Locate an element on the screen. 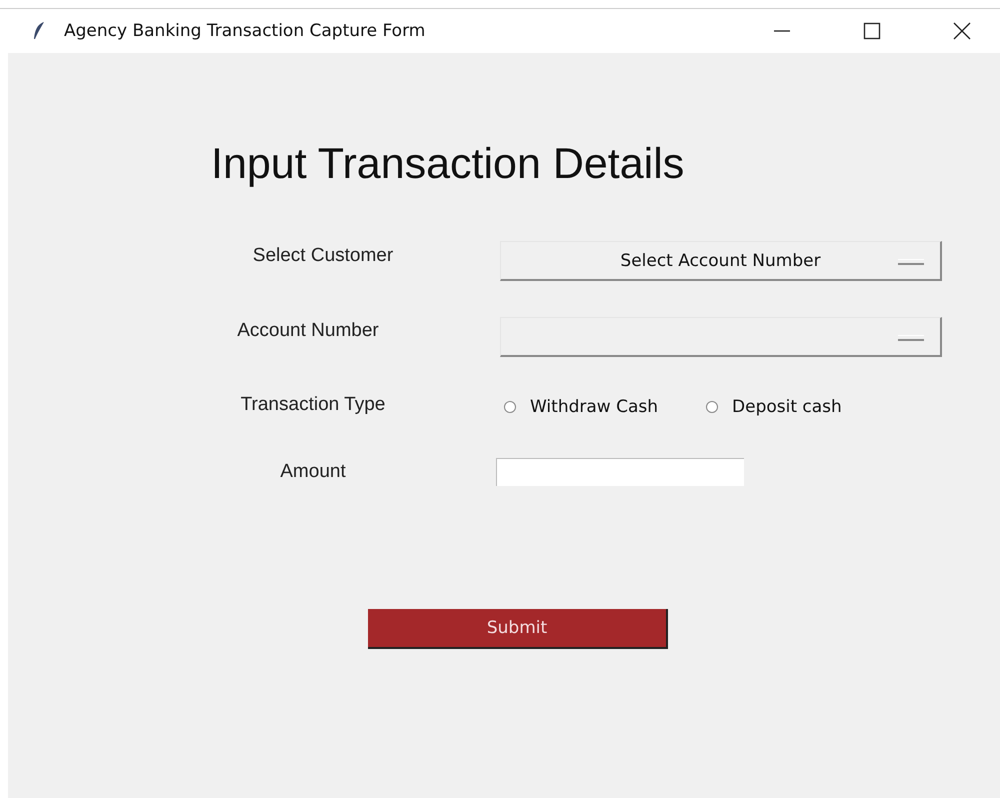 This screenshot has height=798, width=1000. window-title: Agency Banking Transaction Capture Form is located at coordinates (245, 31).